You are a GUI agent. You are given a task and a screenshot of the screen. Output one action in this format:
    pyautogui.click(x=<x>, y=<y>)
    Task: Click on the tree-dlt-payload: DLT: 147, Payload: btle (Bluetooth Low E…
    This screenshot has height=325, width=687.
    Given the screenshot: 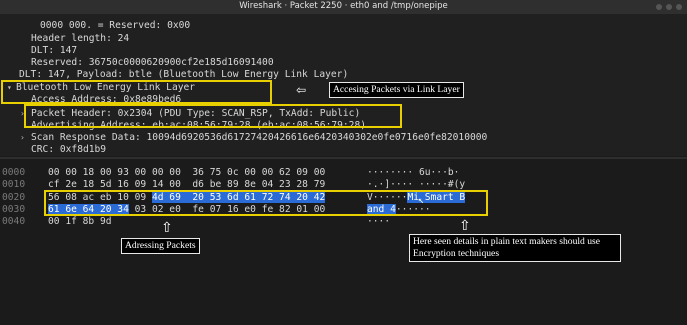 What is the action you would take?
    pyautogui.click(x=183, y=74)
    